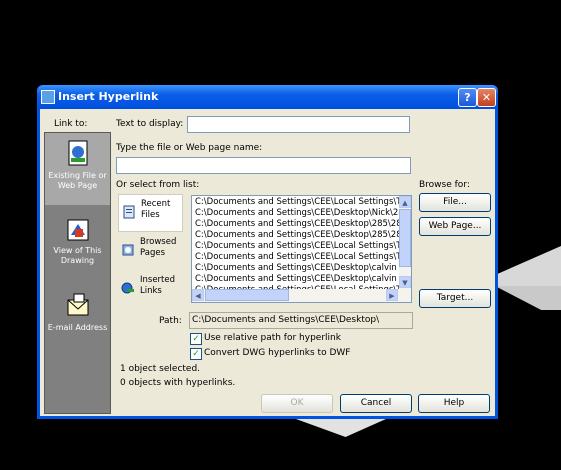 The image size is (561, 470). What do you see at coordinates (405, 238) in the screenshot?
I see `vertical-scroll-thumb` at bounding box center [405, 238].